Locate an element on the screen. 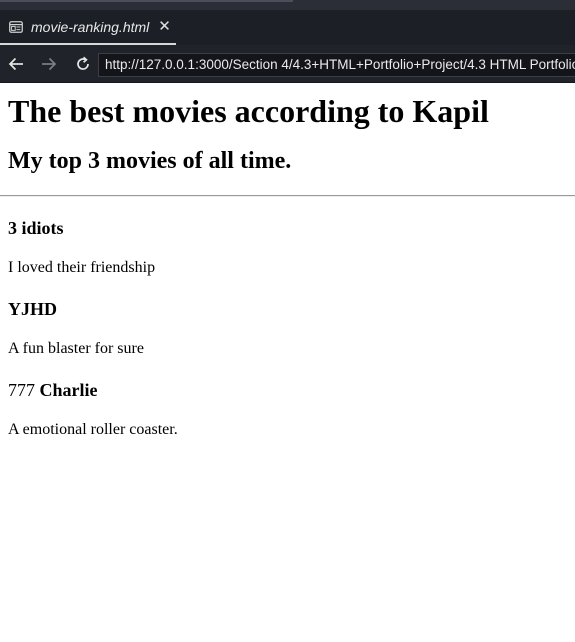 The image size is (575, 642). arrow-right-icon is located at coordinates (49, 63).